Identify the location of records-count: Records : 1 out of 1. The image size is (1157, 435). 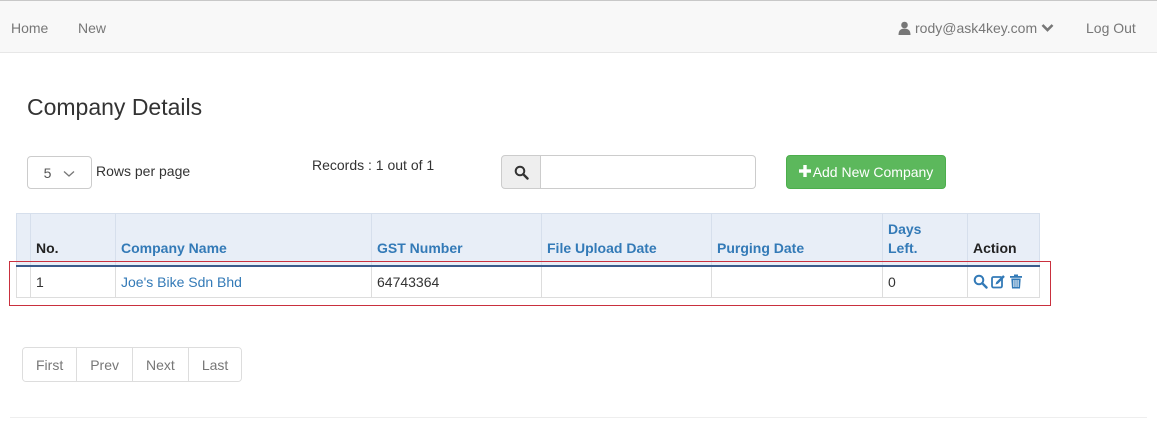
(373, 165).